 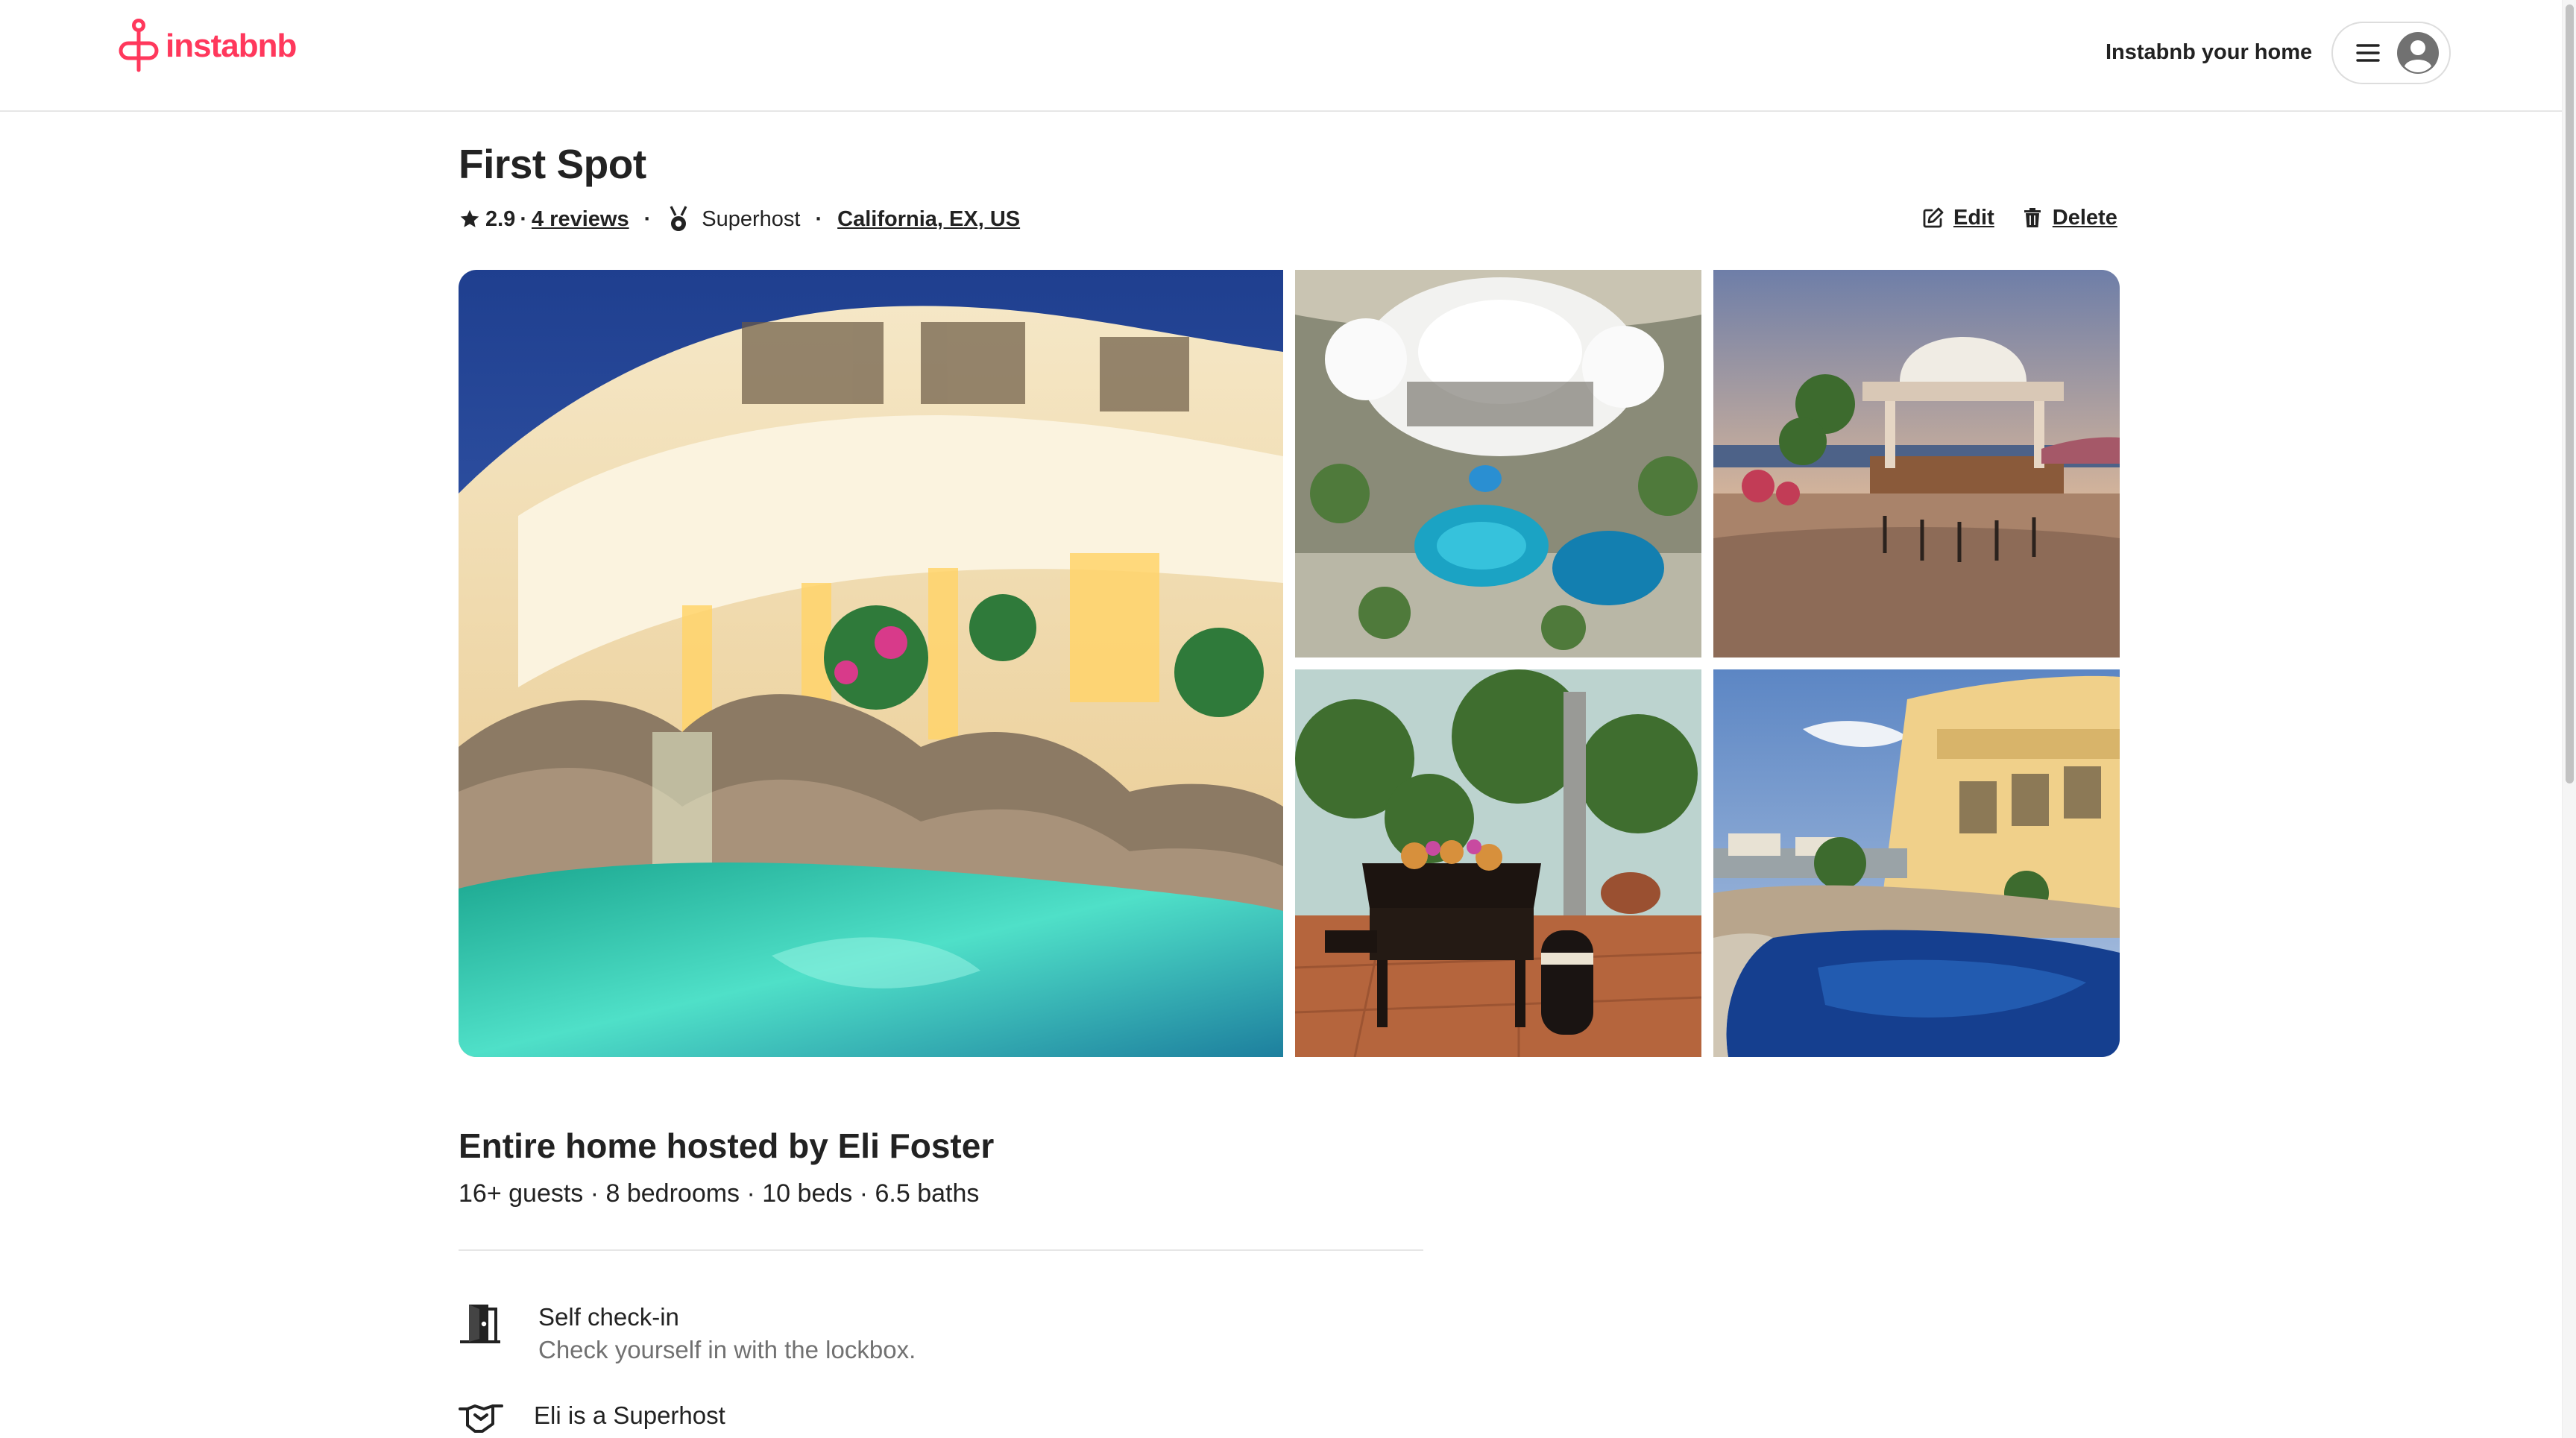 I want to click on feature-description: Check yourself in with the lockbox., so click(x=727, y=1349).